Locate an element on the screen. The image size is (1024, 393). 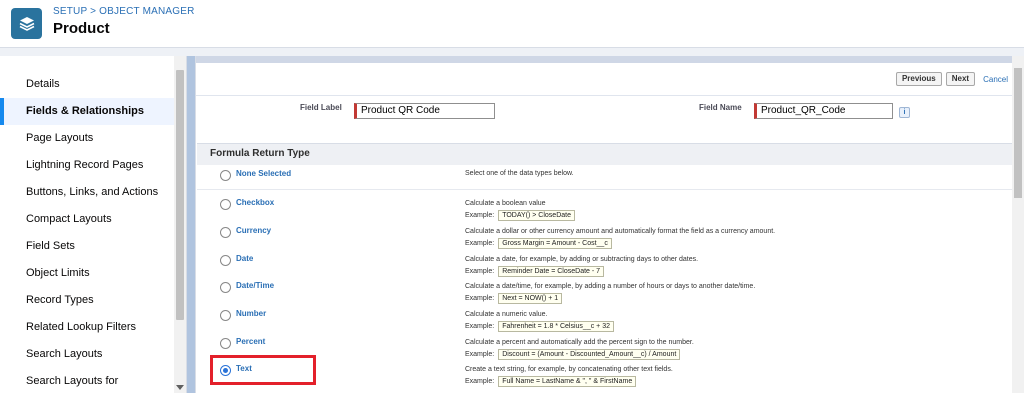
page-title: Product is located at coordinates (81, 28).